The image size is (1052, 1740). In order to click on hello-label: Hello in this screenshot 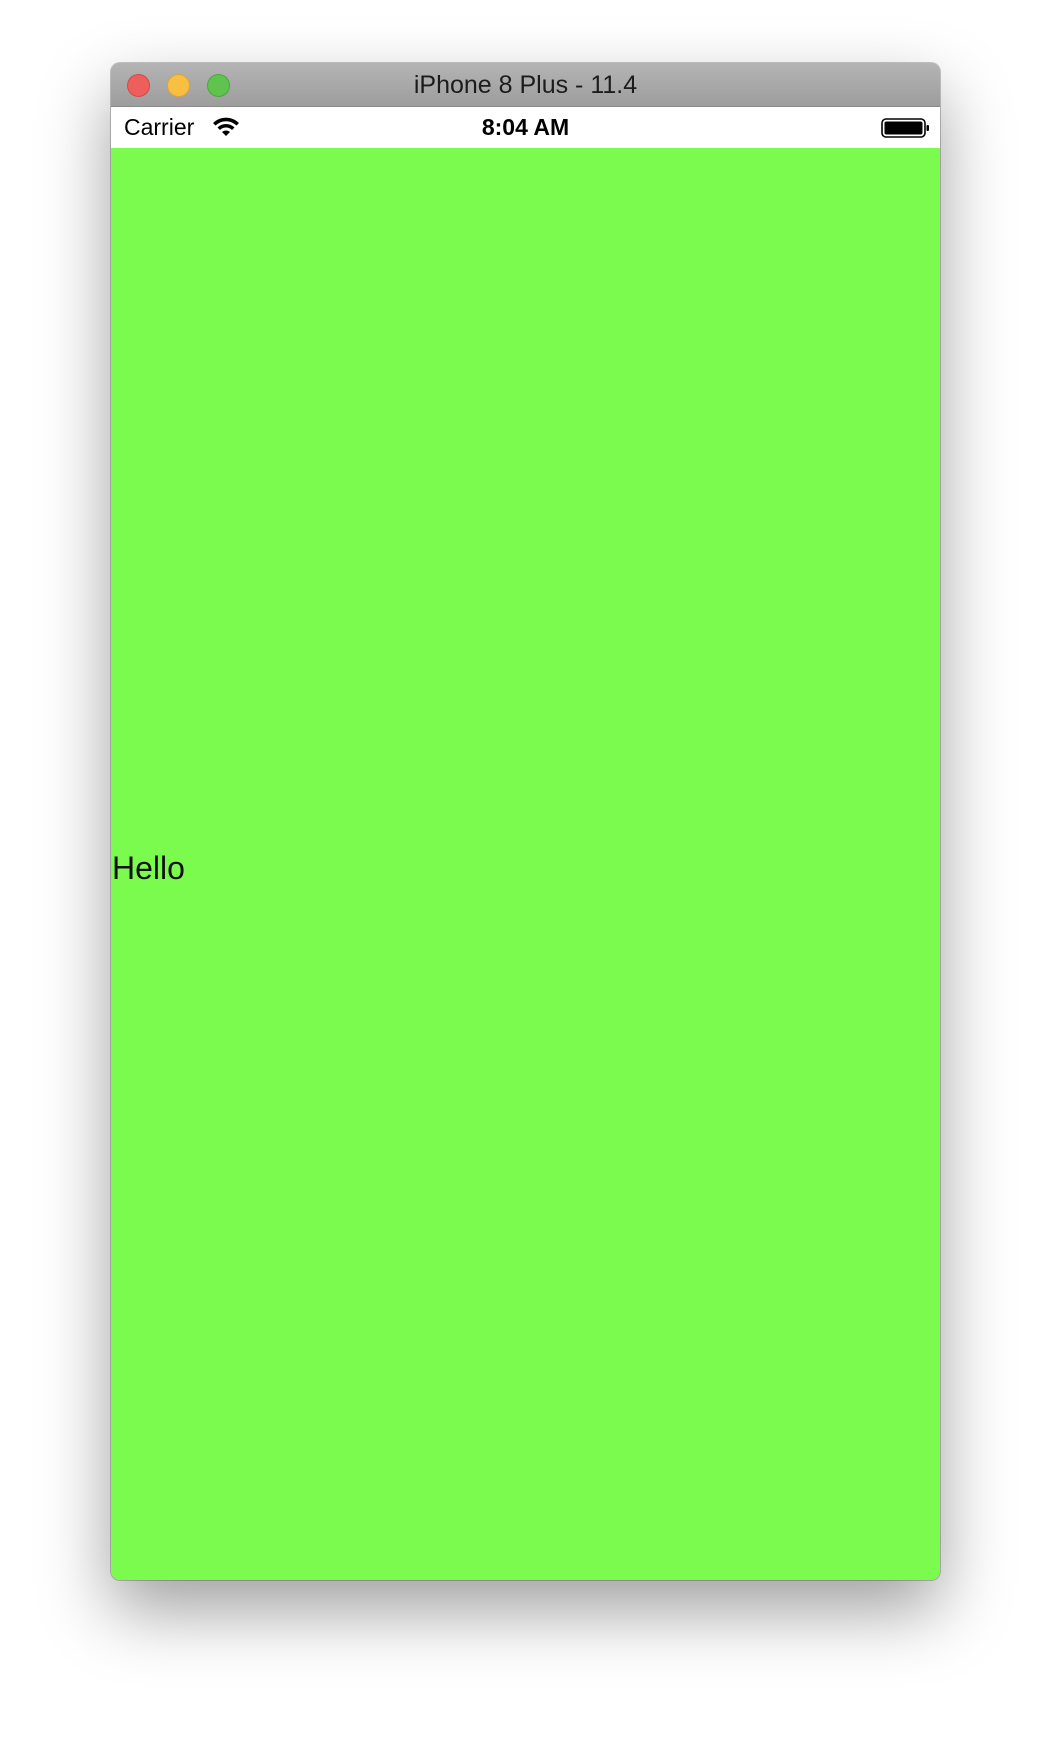, I will do `click(148, 868)`.